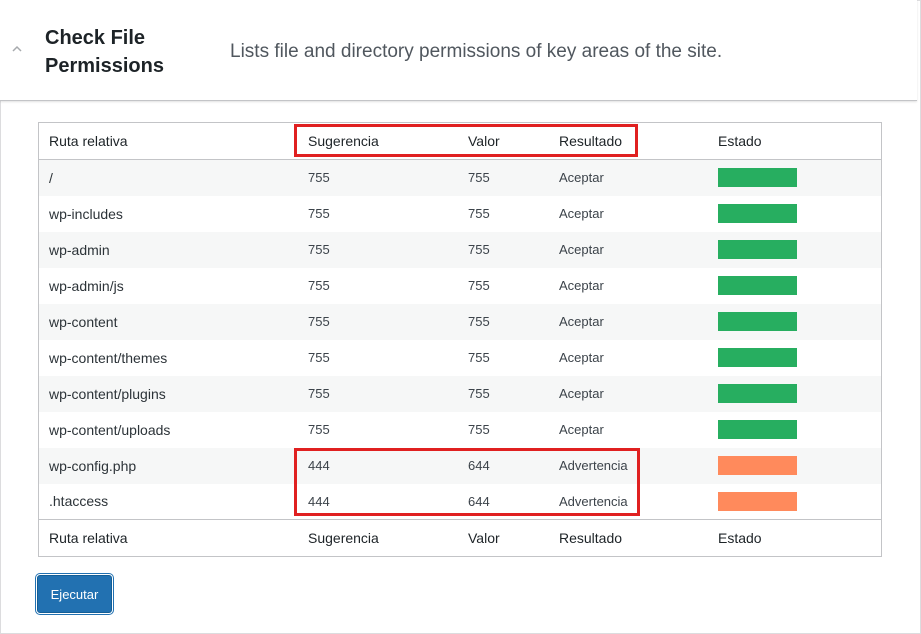 The image size is (921, 634). Describe the element at coordinates (86, 285) in the screenshot. I see `cell-path: wp-admin/js` at that location.